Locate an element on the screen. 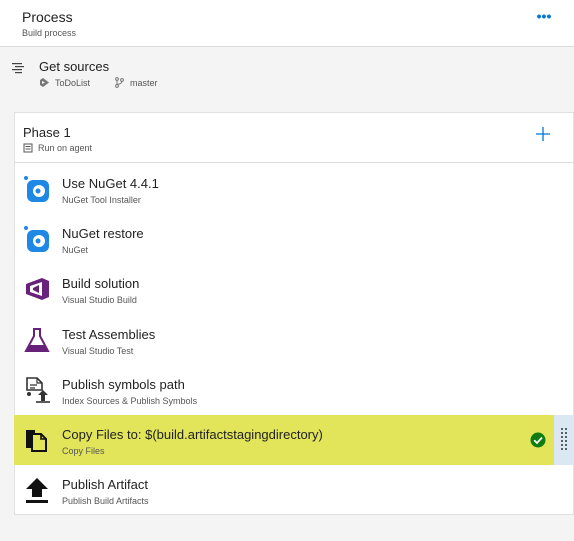  task-name: Publish Artifact is located at coordinates (105, 484).